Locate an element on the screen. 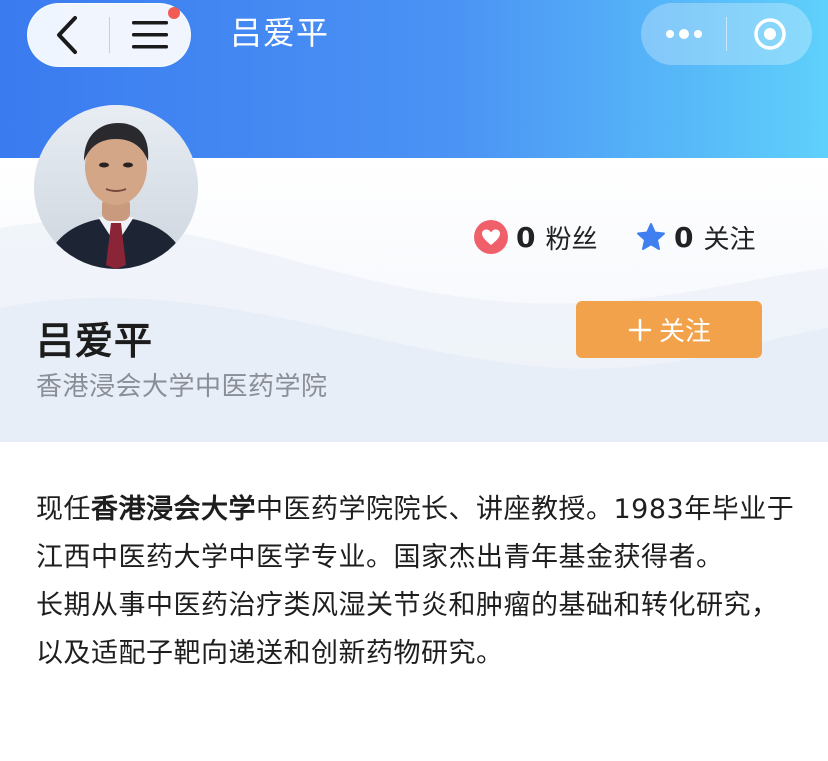 This screenshot has height=761, width=828. following-count: 0 is located at coordinates (684, 237).